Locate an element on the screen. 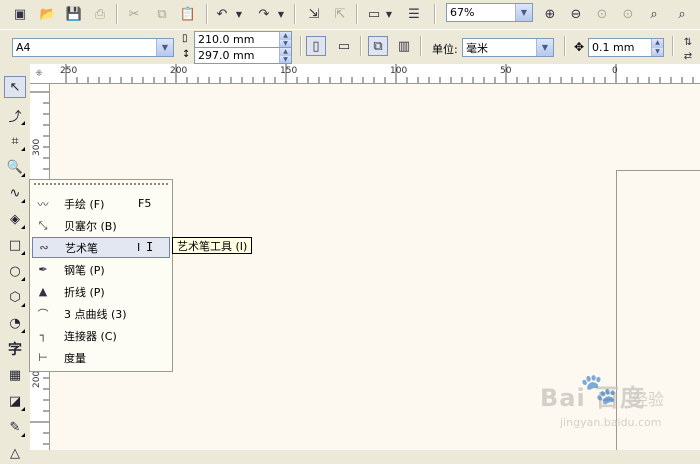 This screenshot has width=700, height=464. baidu-watermark: Bai 百度 🐾 经验 jingyan.baidu.com is located at coordinates (620, 411).